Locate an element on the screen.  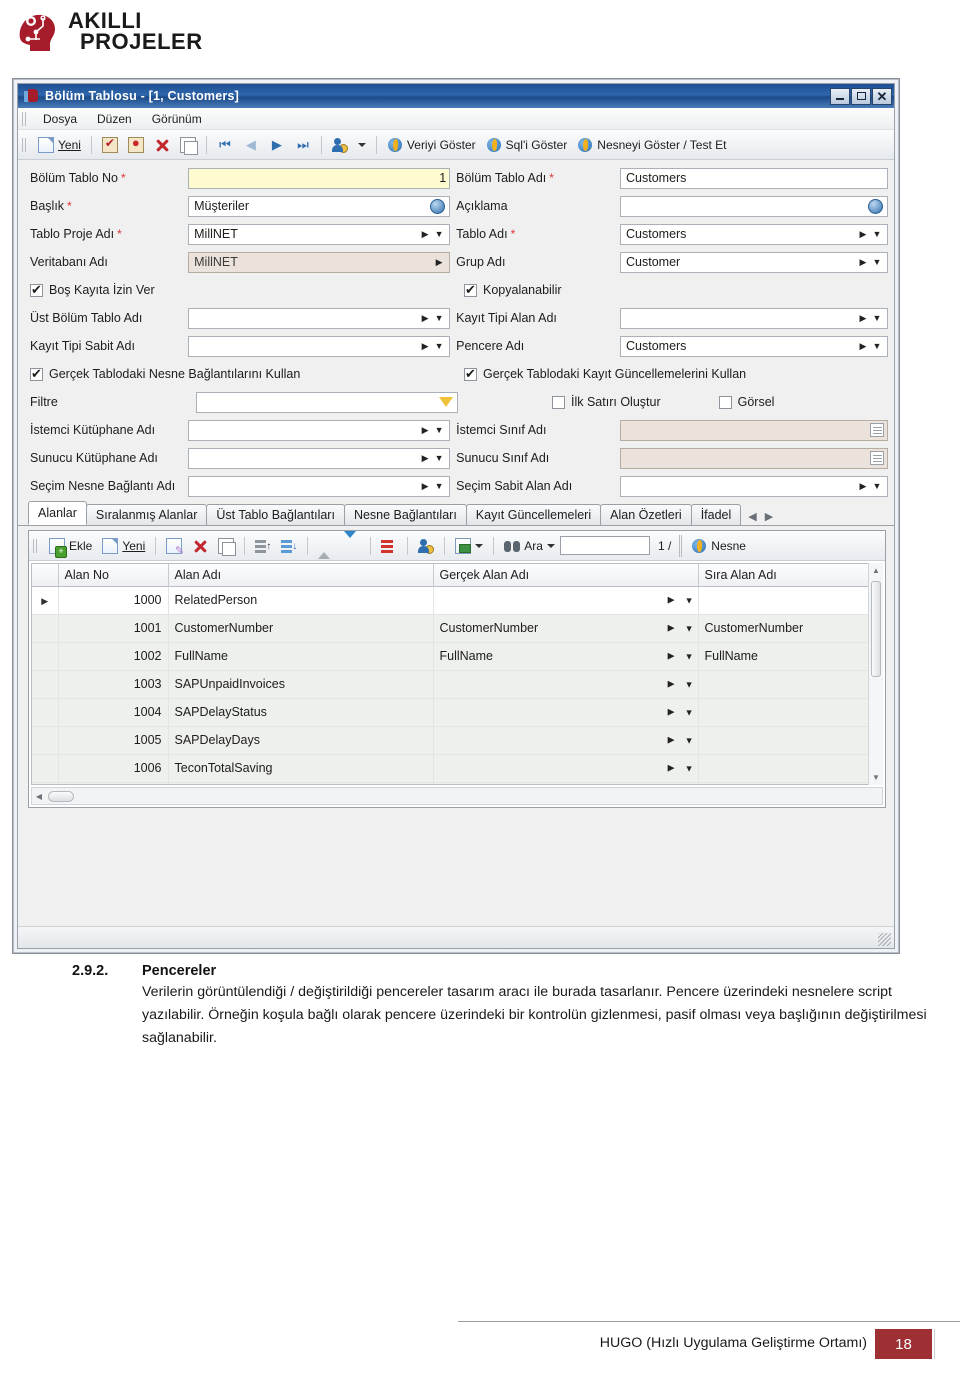
edit-row-button is located at coordinates (174, 546).